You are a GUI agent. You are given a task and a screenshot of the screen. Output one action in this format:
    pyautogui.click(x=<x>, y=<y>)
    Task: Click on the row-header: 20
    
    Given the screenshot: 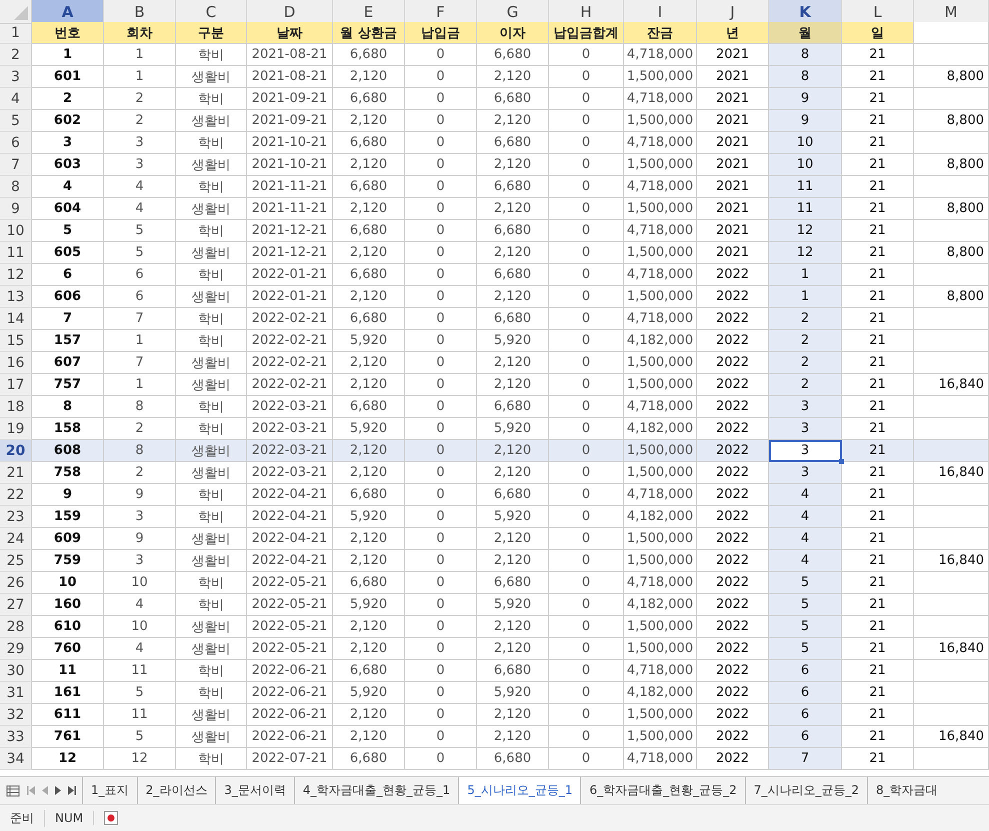 What is the action you would take?
    pyautogui.click(x=16, y=451)
    